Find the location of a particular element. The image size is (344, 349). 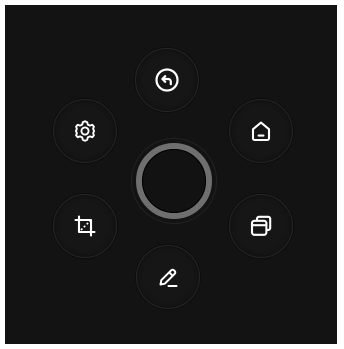

recent-apps-button is located at coordinates (261, 226).